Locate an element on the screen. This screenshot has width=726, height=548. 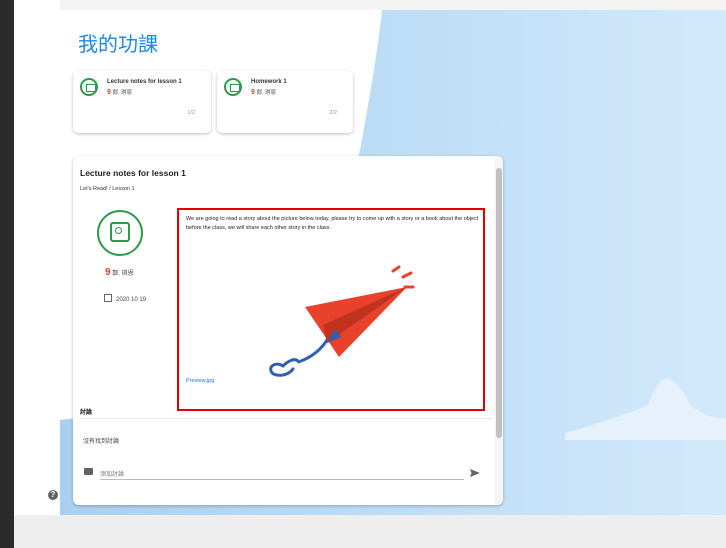
assignment-progress: 2/2 is located at coordinates (333, 113).